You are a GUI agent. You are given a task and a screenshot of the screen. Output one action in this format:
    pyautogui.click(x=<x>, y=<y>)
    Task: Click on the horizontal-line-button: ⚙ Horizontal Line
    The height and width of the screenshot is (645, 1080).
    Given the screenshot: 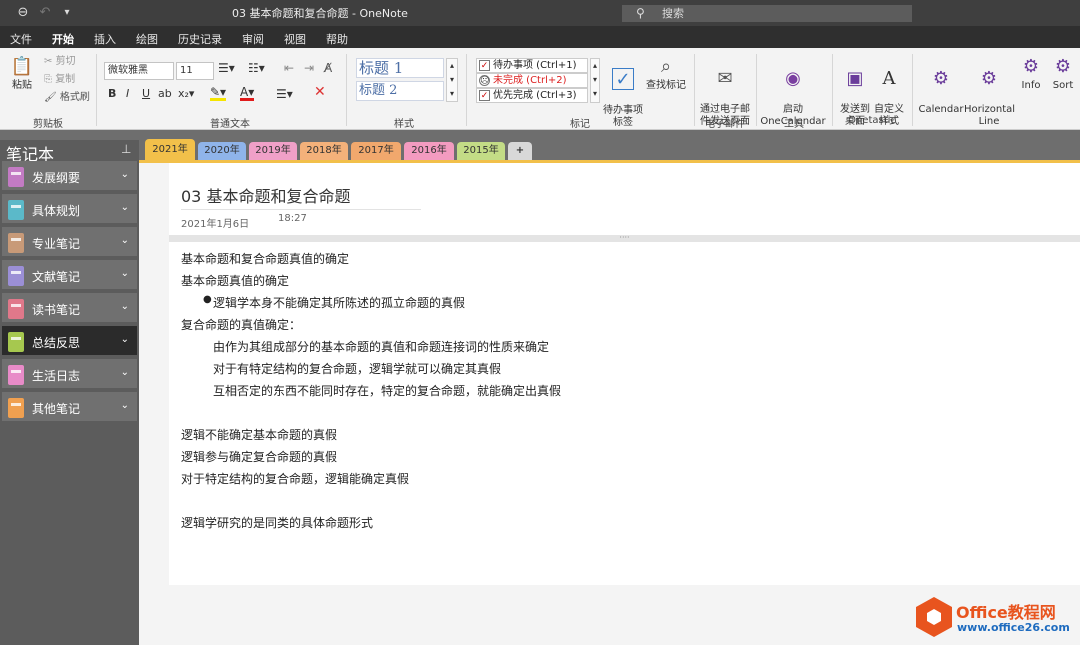 What is the action you would take?
    pyautogui.click(x=990, y=92)
    